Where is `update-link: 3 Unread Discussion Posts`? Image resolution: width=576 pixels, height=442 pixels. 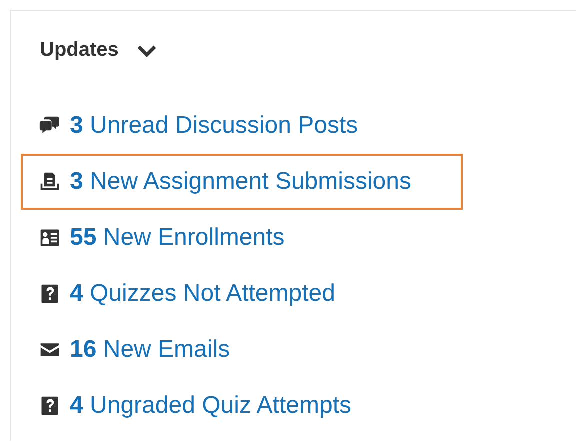 update-link: 3 Unread Discussion Posts is located at coordinates (242, 126).